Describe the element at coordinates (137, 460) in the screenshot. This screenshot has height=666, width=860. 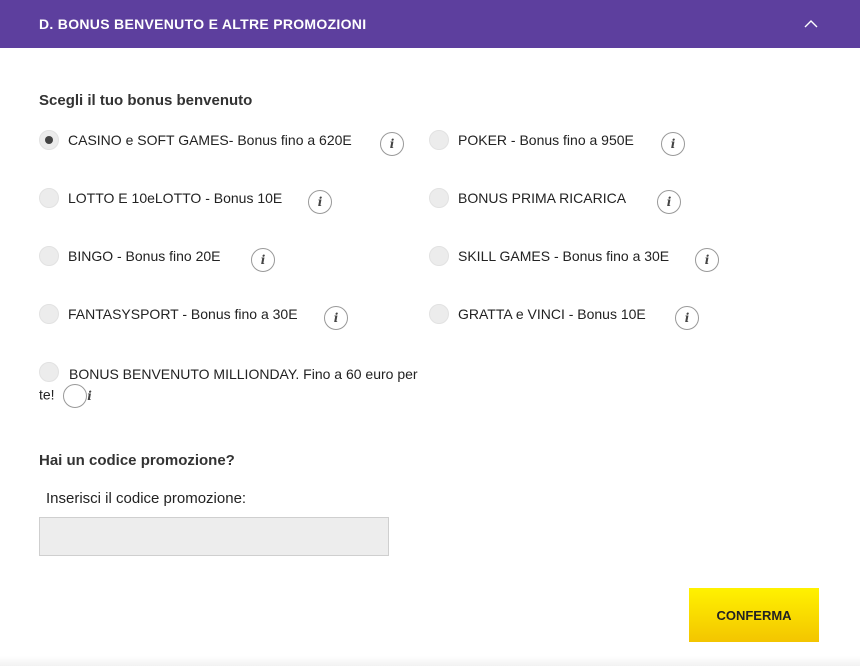
I see `promo-code-title: Hai un codice promozione?` at that location.